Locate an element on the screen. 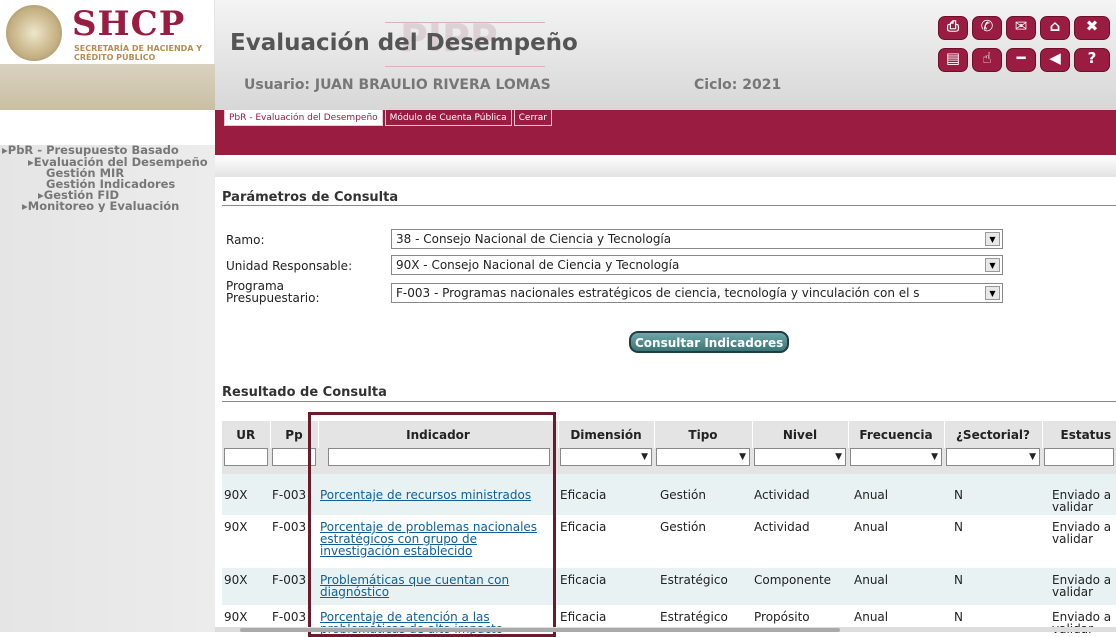 The height and width of the screenshot is (637, 1116). col-header: Tipo is located at coordinates (703, 434).